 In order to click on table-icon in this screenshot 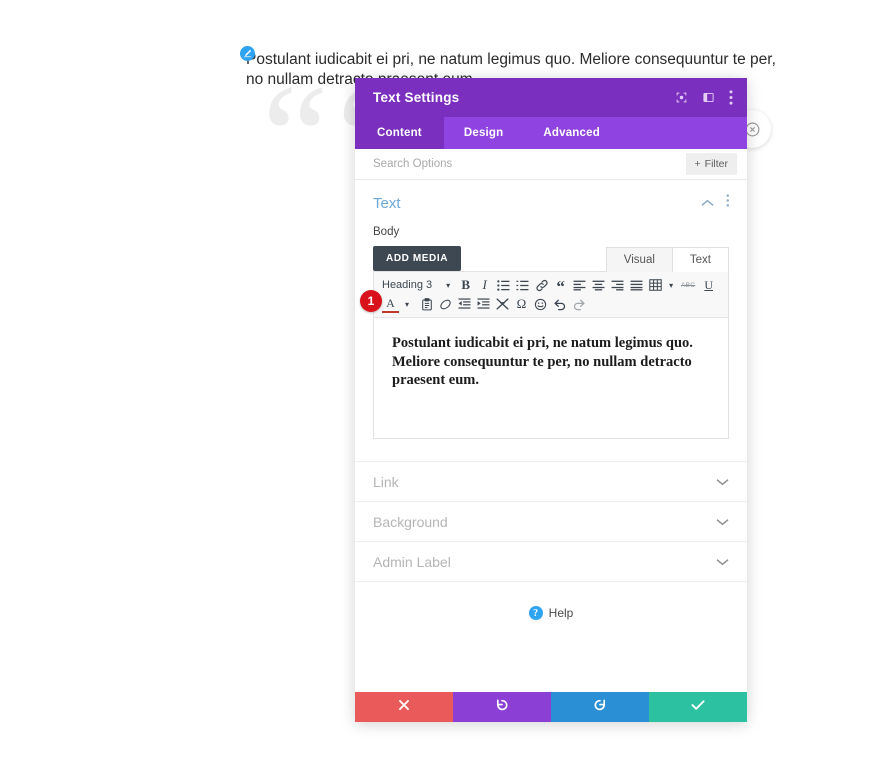, I will do `click(655, 285)`.